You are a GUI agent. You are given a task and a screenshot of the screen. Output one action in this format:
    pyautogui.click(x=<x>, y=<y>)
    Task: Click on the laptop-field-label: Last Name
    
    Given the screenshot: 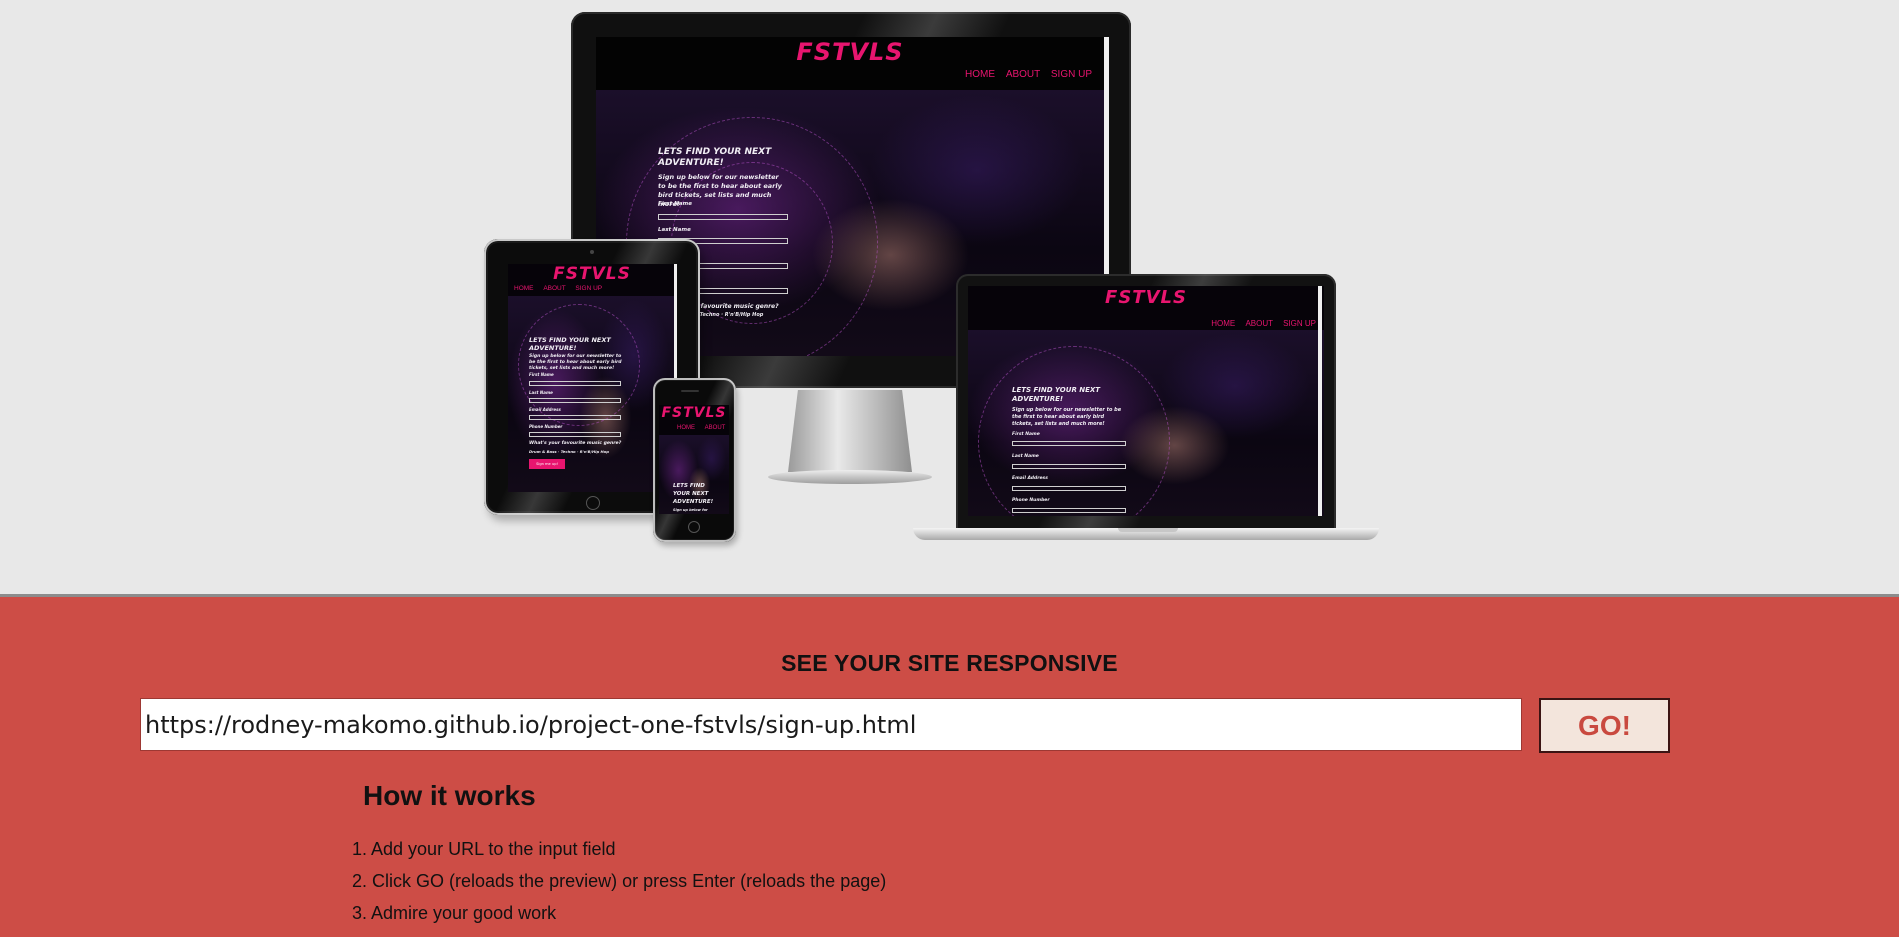 What is the action you would take?
    pyautogui.click(x=1025, y=456)
    